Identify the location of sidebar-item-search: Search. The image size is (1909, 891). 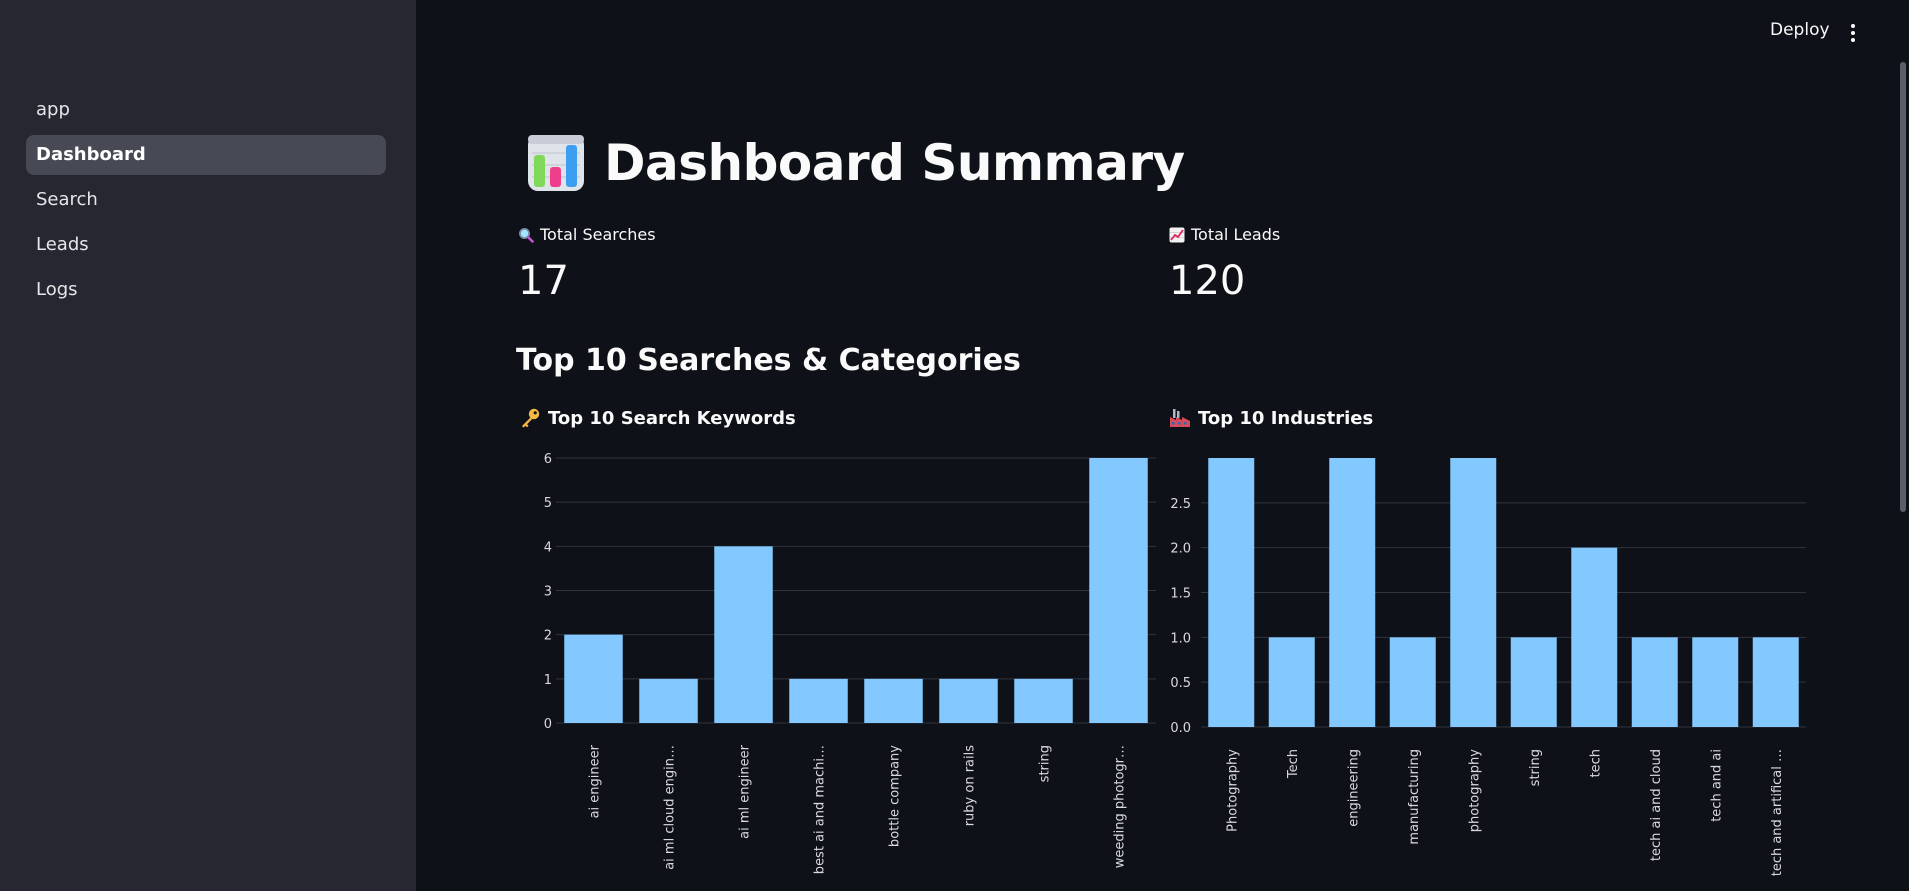
(206, 200).